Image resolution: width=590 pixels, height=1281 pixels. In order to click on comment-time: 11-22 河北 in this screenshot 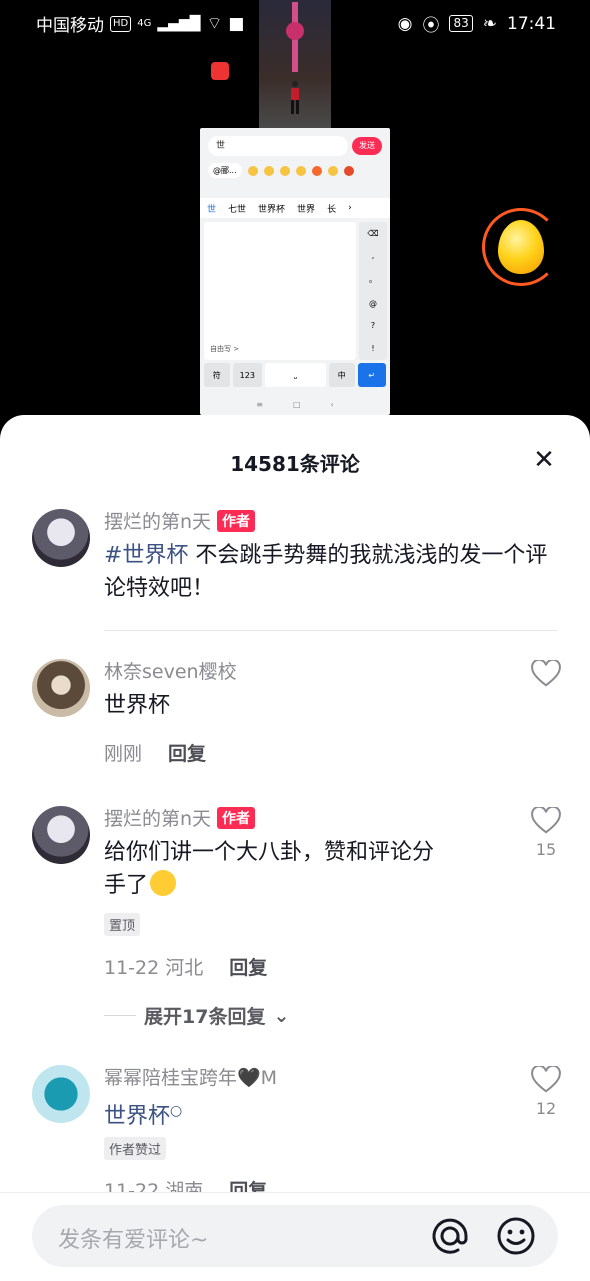, I will do `click(154, 968)`.